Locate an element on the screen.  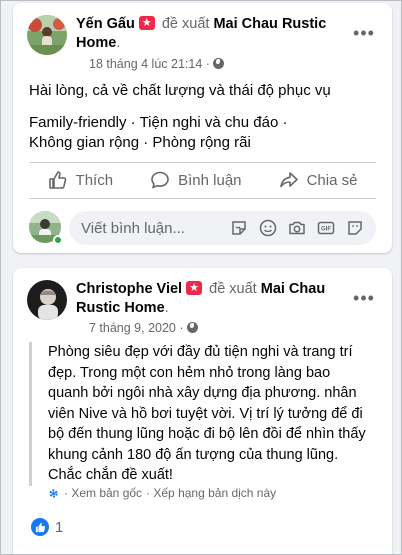
post-meta: 18 tháng 4 lúc 21:14 · is located at coordinates (156, 64).